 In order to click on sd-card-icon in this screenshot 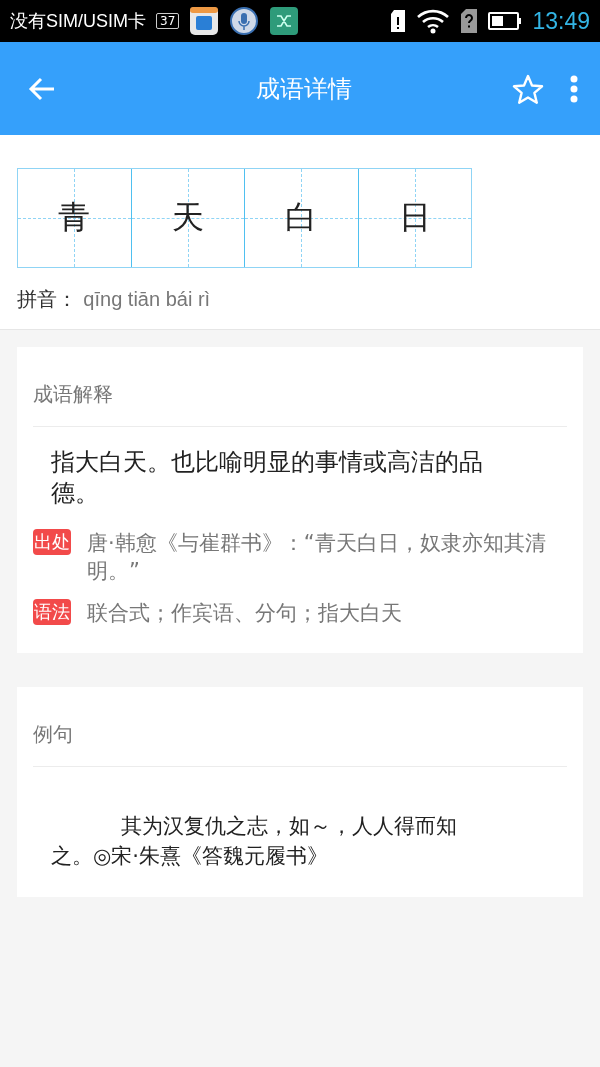, I will do `click(398, 21)`.